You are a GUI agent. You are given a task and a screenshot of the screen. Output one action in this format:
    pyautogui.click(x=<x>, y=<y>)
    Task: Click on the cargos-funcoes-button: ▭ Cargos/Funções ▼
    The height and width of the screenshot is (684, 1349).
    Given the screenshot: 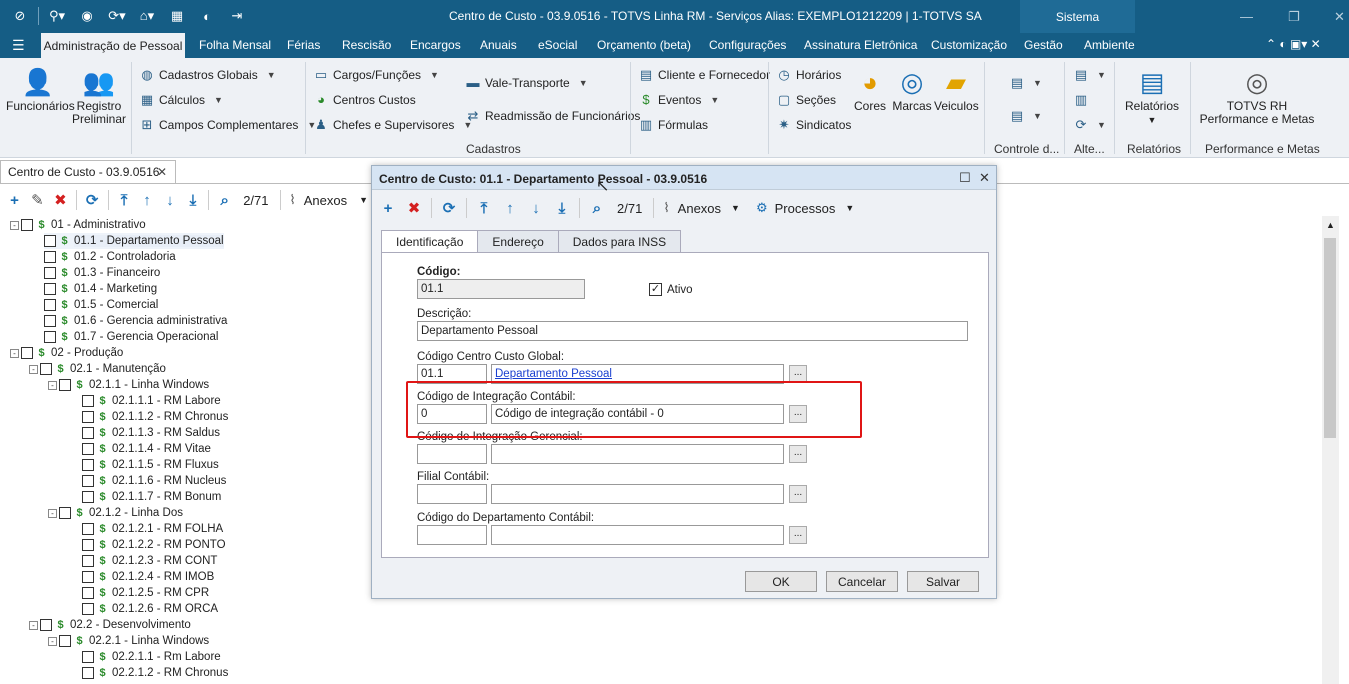 What is the action you would take?
    pyautogui.click(x=376, y=75)
    